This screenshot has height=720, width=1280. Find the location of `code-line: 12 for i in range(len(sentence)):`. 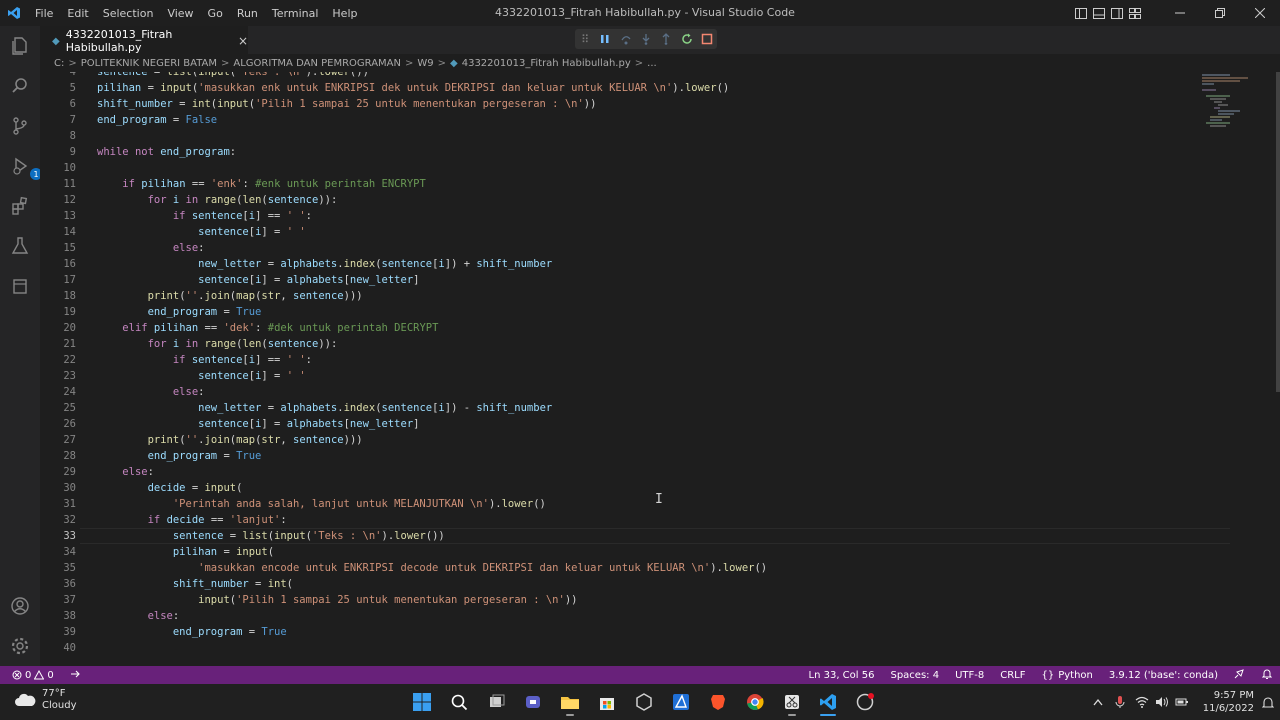

code-line: 12 for i in range(len(sentence)): is located at coordinates (620, 200).